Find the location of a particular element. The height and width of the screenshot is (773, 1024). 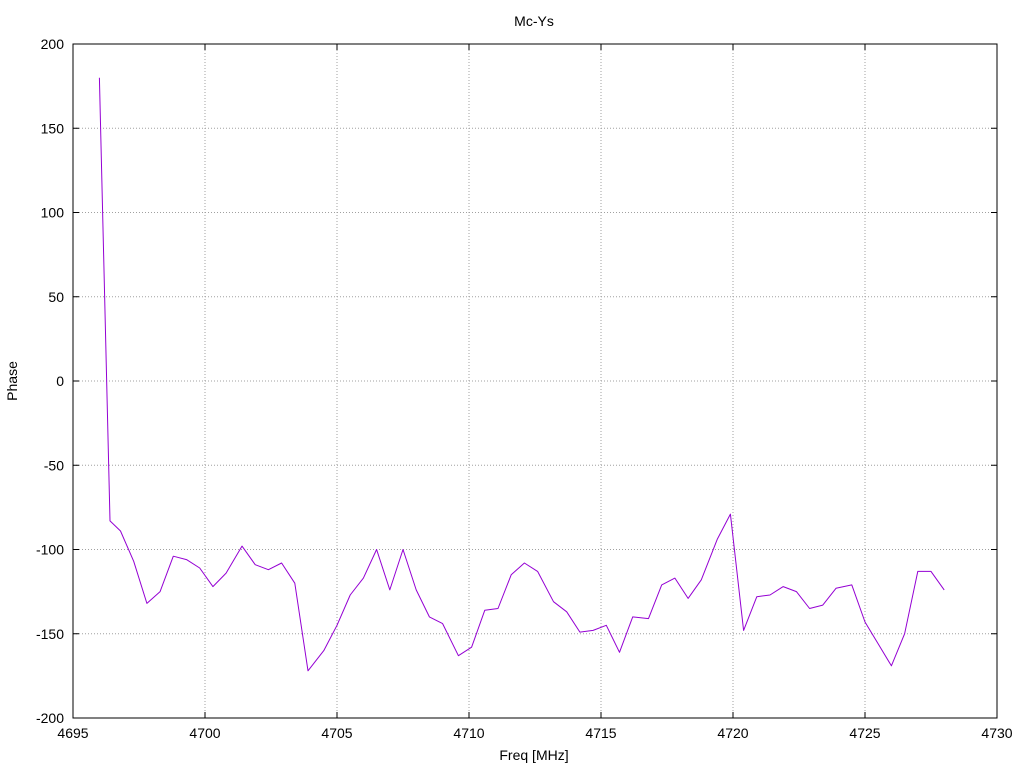

x-tick-label: 4720 is located at coordinates (732, 733).